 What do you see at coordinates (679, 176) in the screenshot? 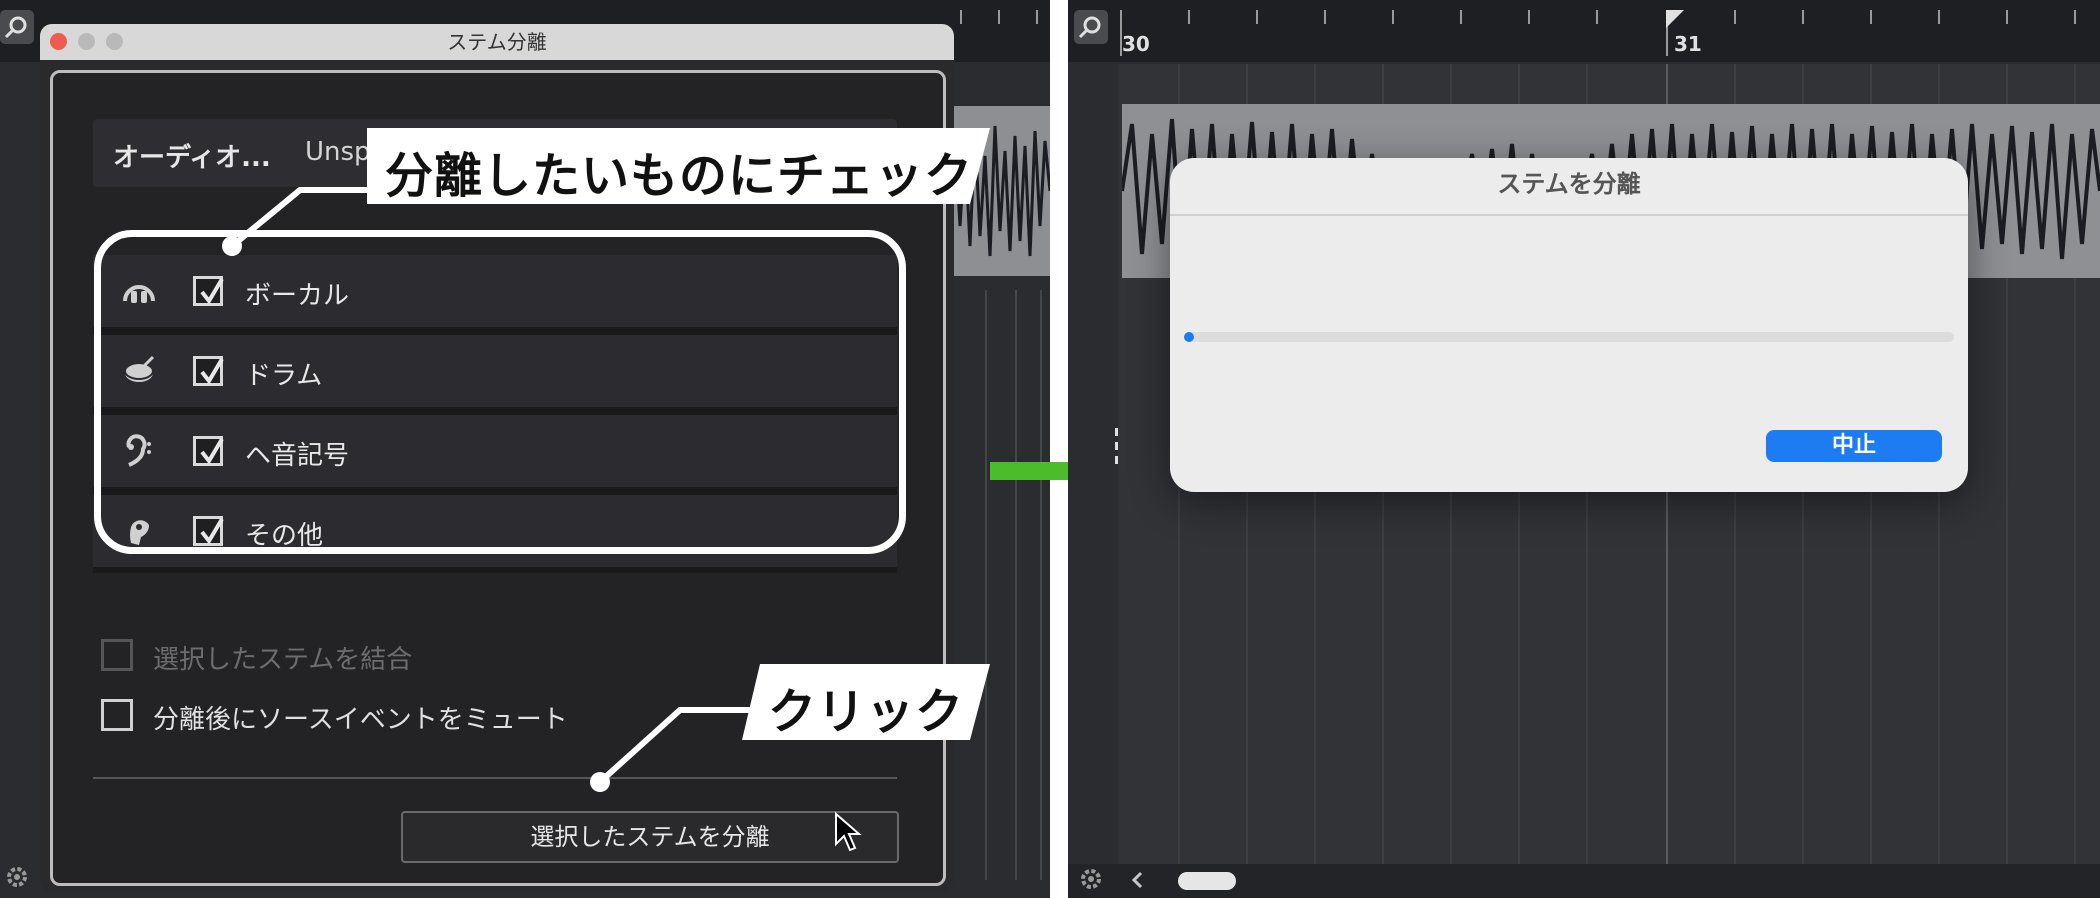
I see `callout-check-label: 分離したいものにチェック` at bounding box center [679, 176].